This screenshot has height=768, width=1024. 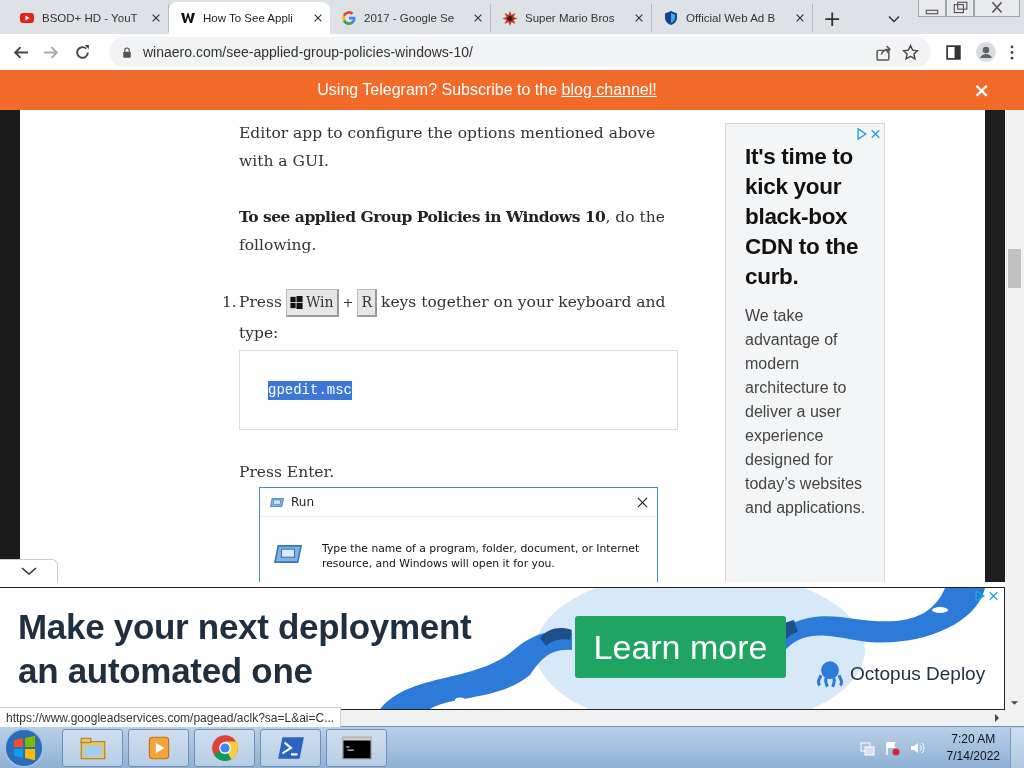 What do you see at coordinates (953, 52) in the screenshot?
I see `side-panel-icon` at bounding box center [953, 52].